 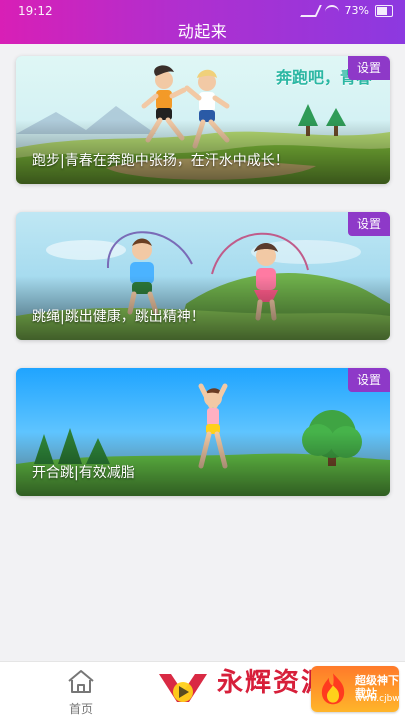 What do you see at coordinates (380, 699) in the screenshot?
I see `watermark-site-url: www.cjbwl.com` at bounding box center [380, 699].